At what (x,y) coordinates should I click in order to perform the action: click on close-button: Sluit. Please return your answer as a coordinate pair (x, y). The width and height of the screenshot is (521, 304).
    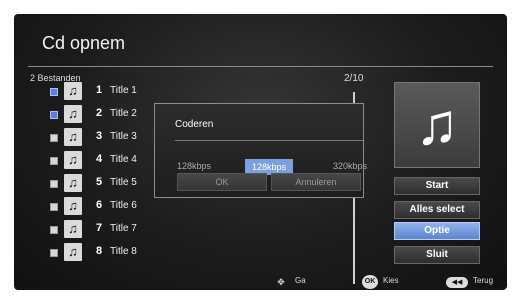
    Looking at the image, I should click on (437, 255).